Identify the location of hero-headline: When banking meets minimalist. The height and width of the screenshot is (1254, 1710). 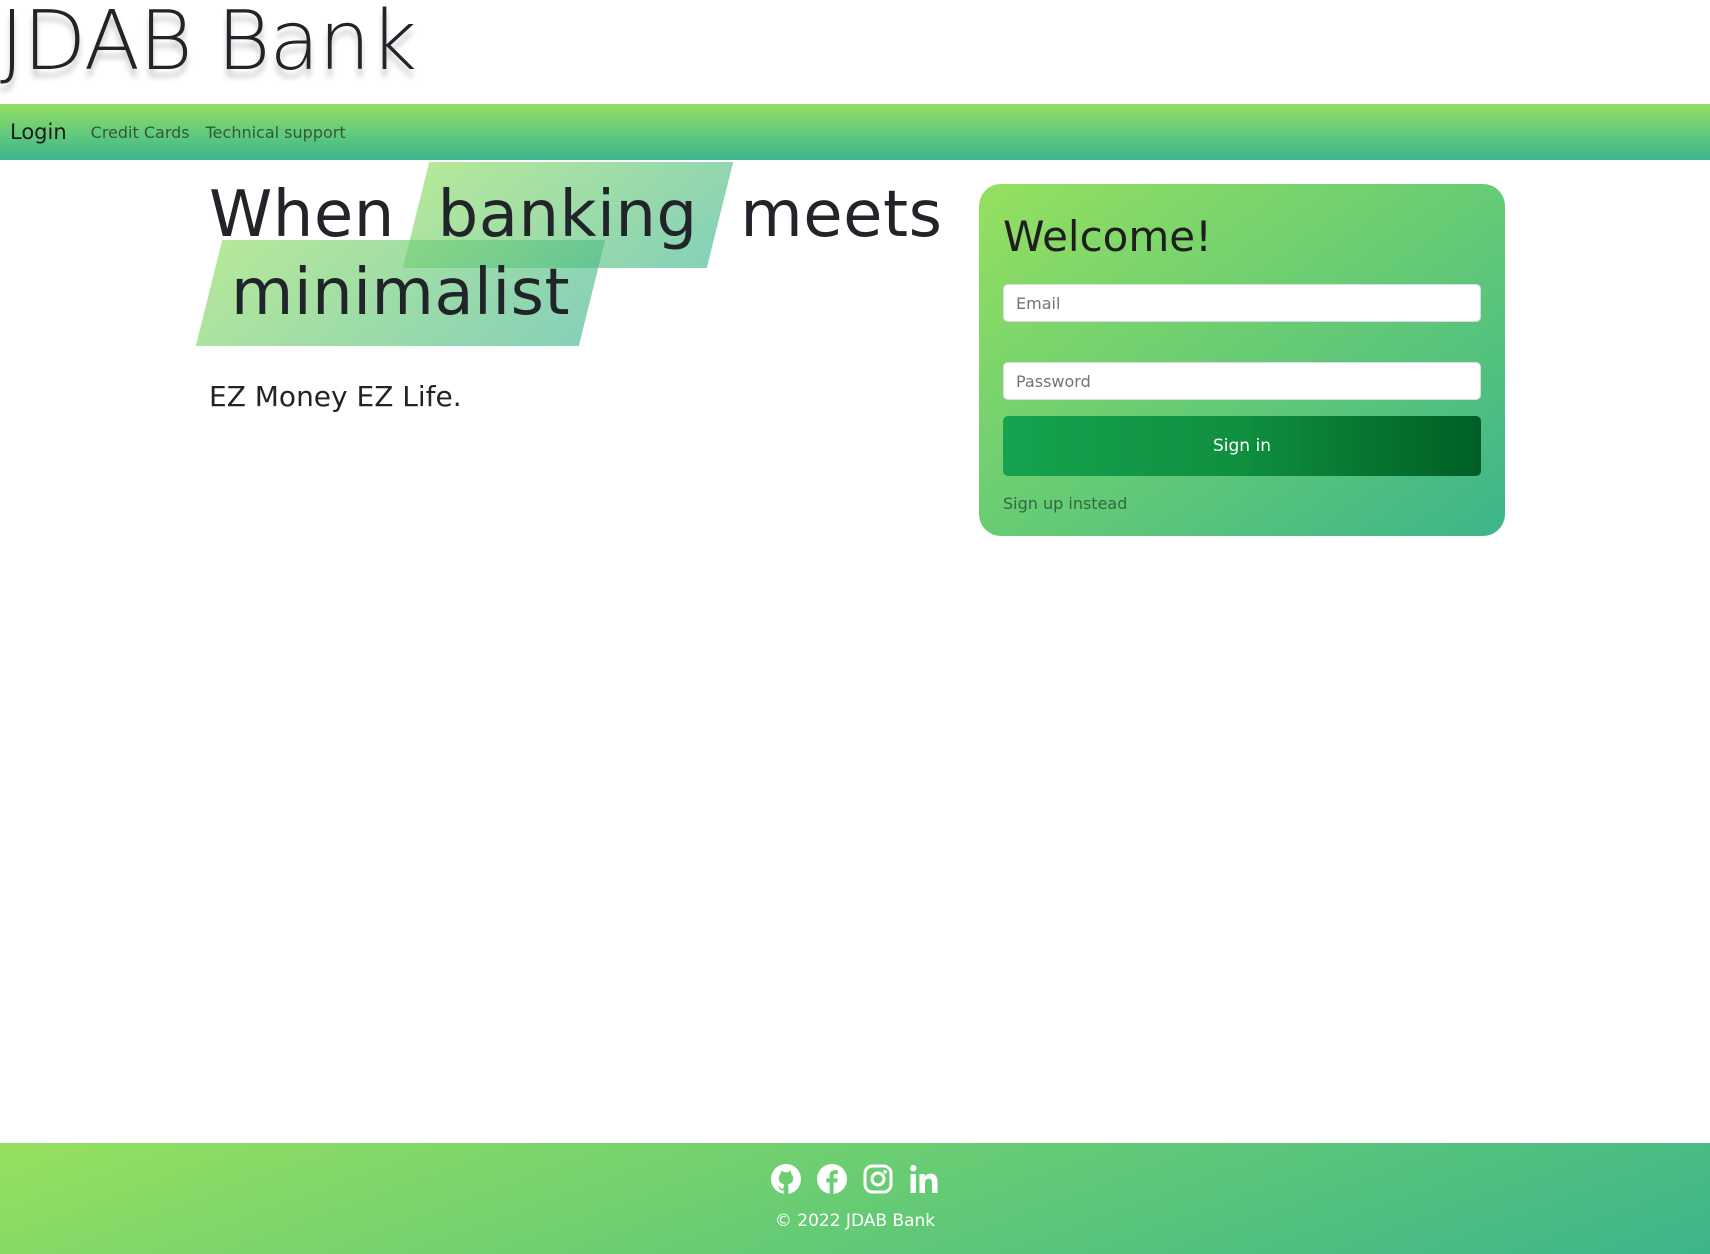
(579, 254).